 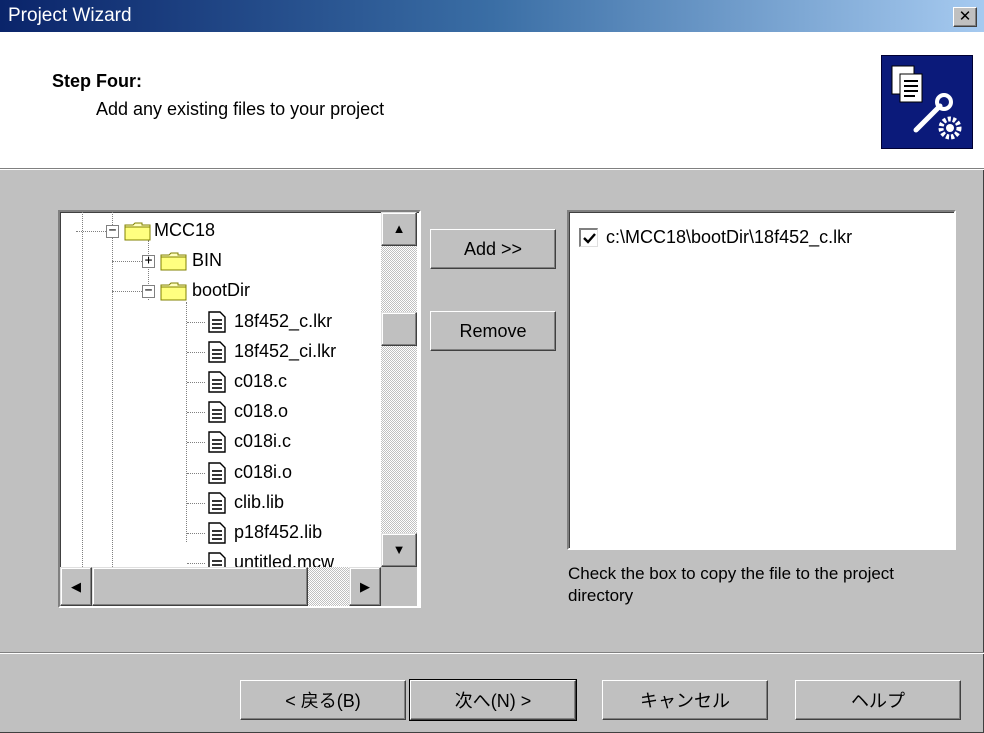 I want to click on cancel-button: キャンセル, so click(x=685, y=700).